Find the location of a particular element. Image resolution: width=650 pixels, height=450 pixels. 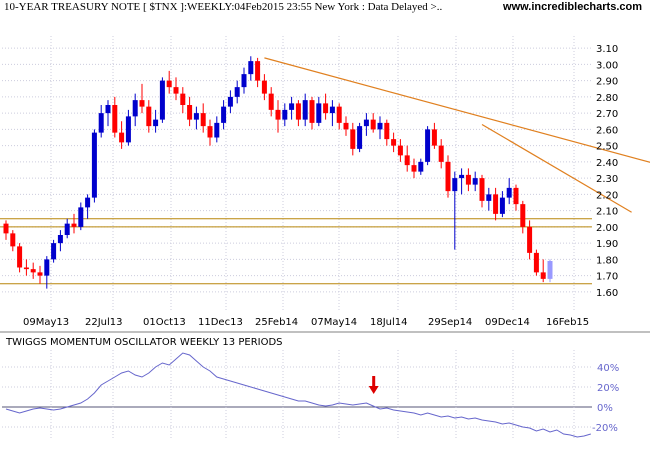

signal-arrow is located at coordinates (373, 385).